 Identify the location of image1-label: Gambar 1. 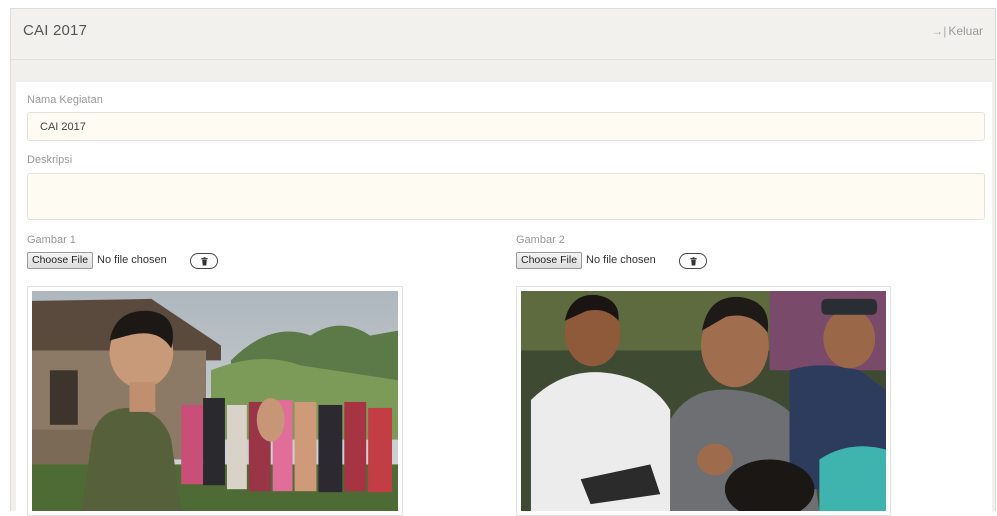
(51, 240).